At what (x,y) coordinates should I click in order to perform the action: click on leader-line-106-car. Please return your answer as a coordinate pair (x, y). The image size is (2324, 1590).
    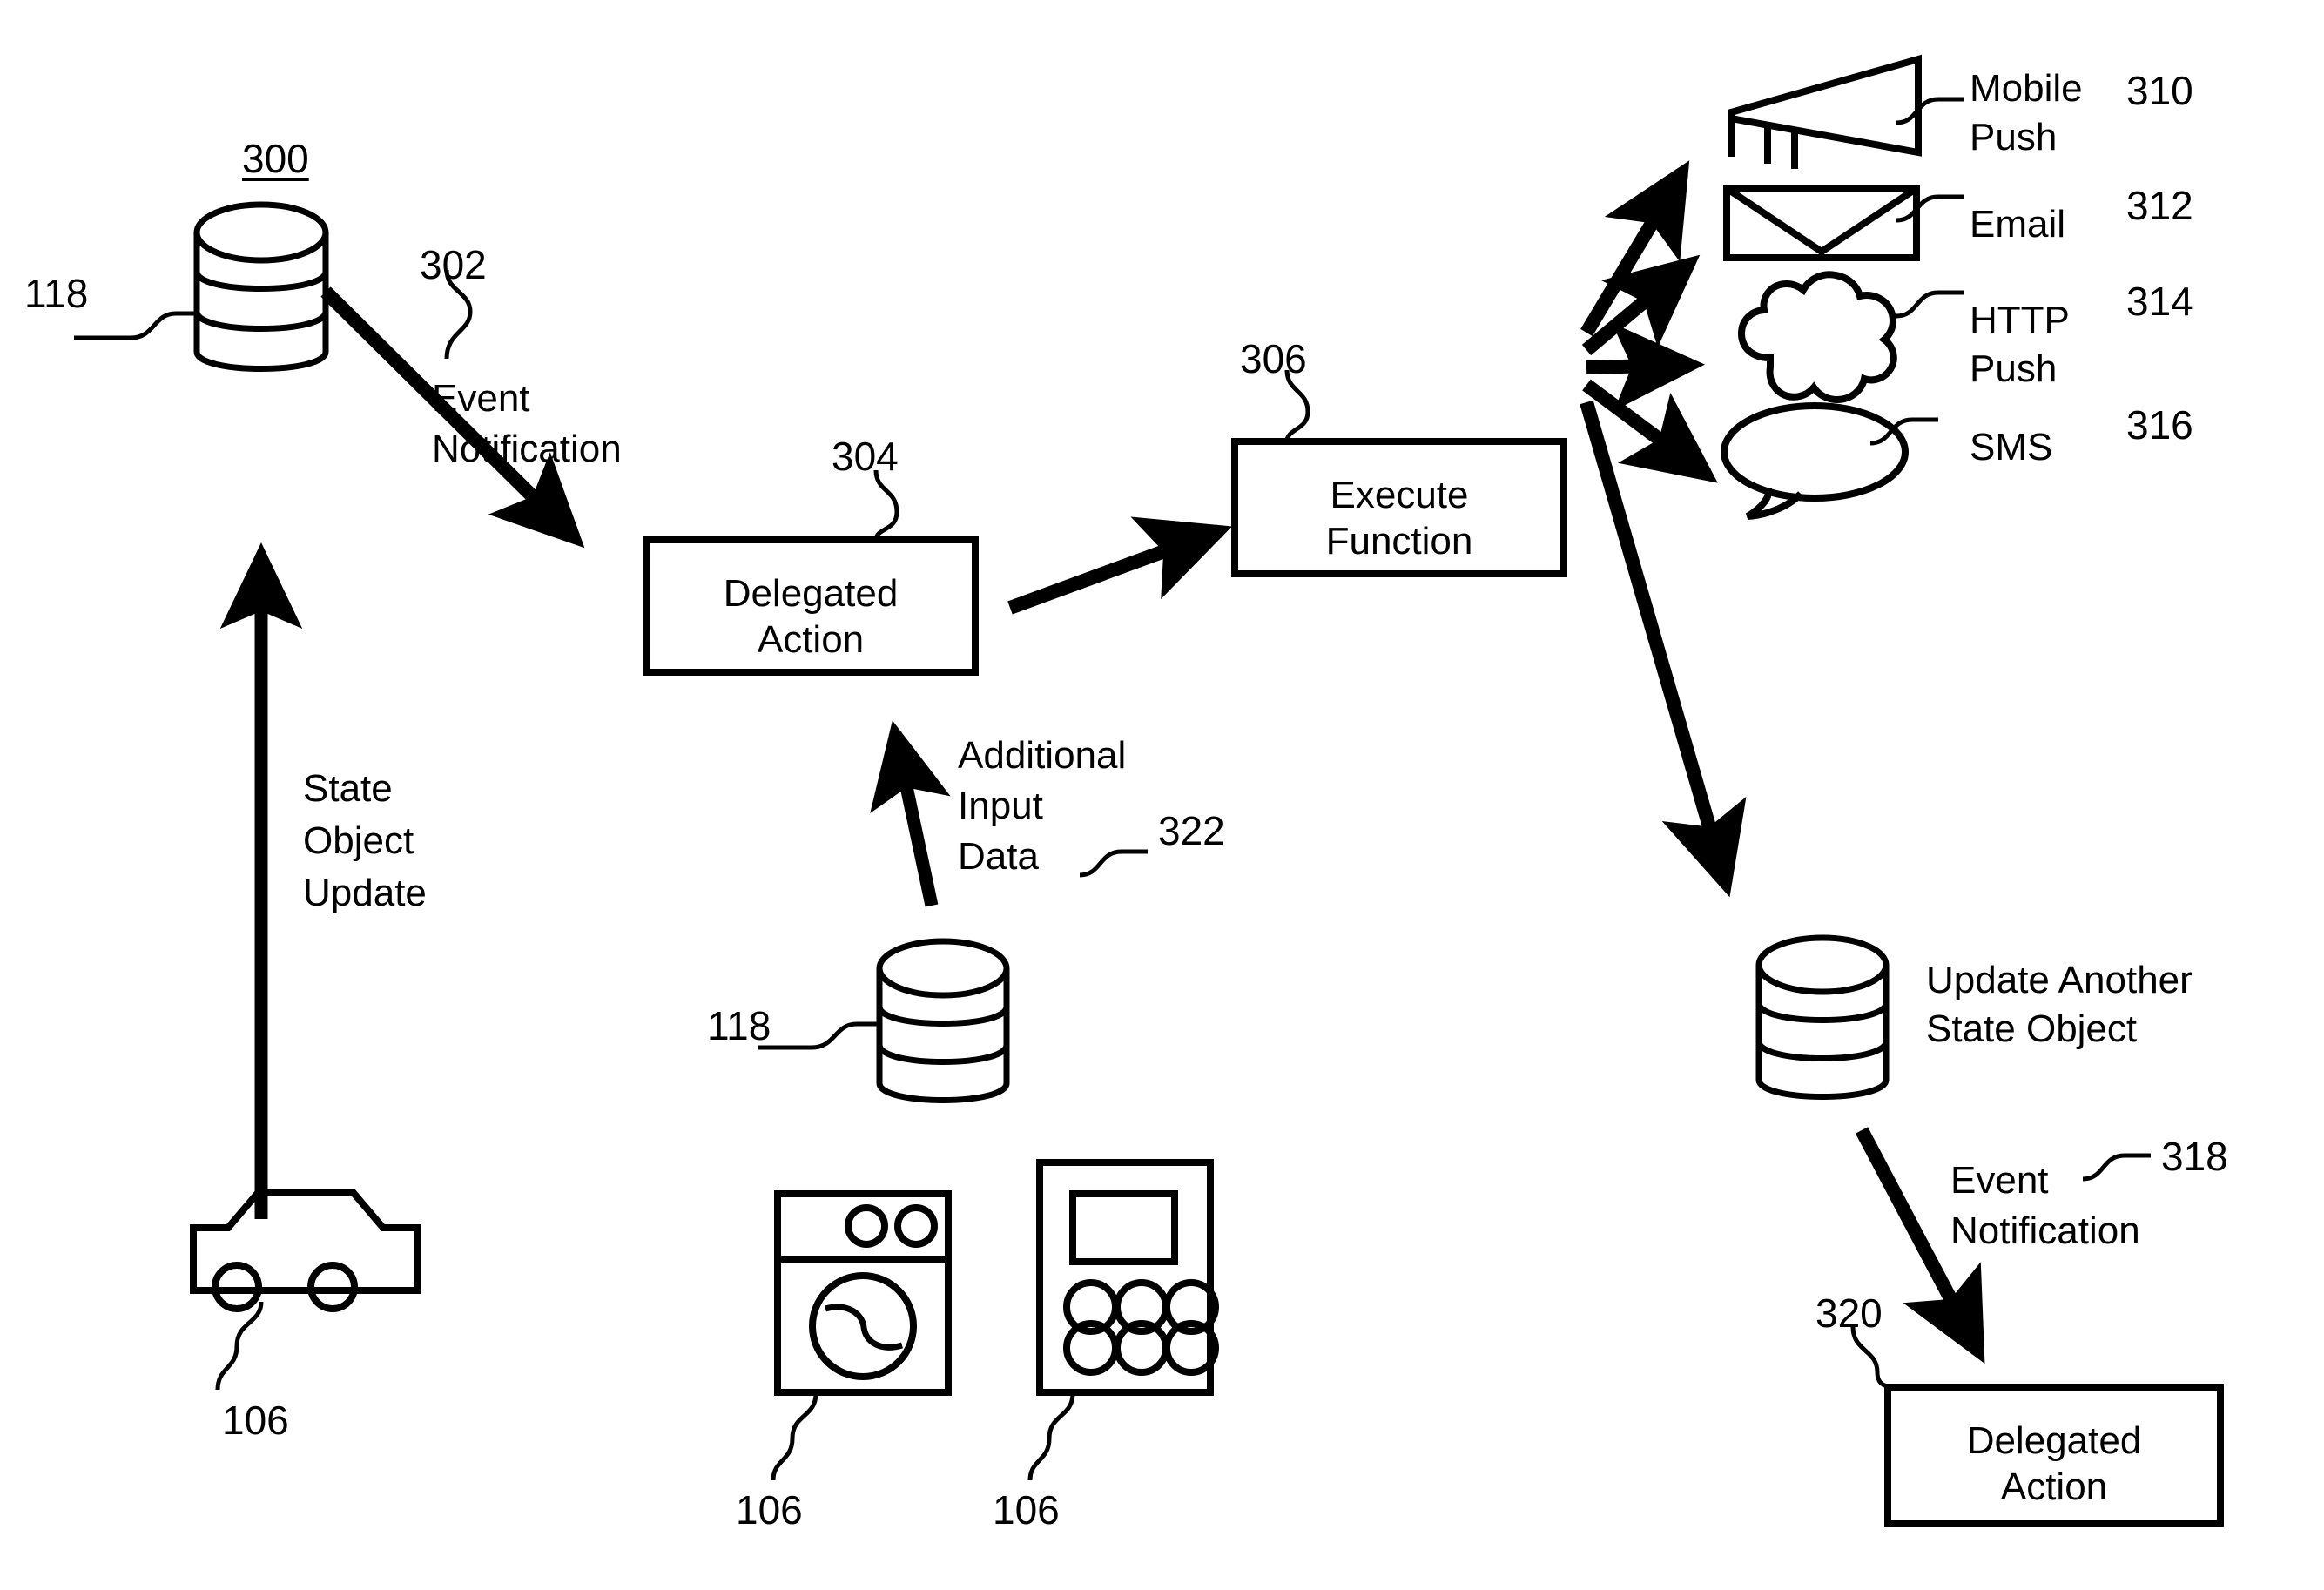
    Looking at the image, I should click on (240, 1346).